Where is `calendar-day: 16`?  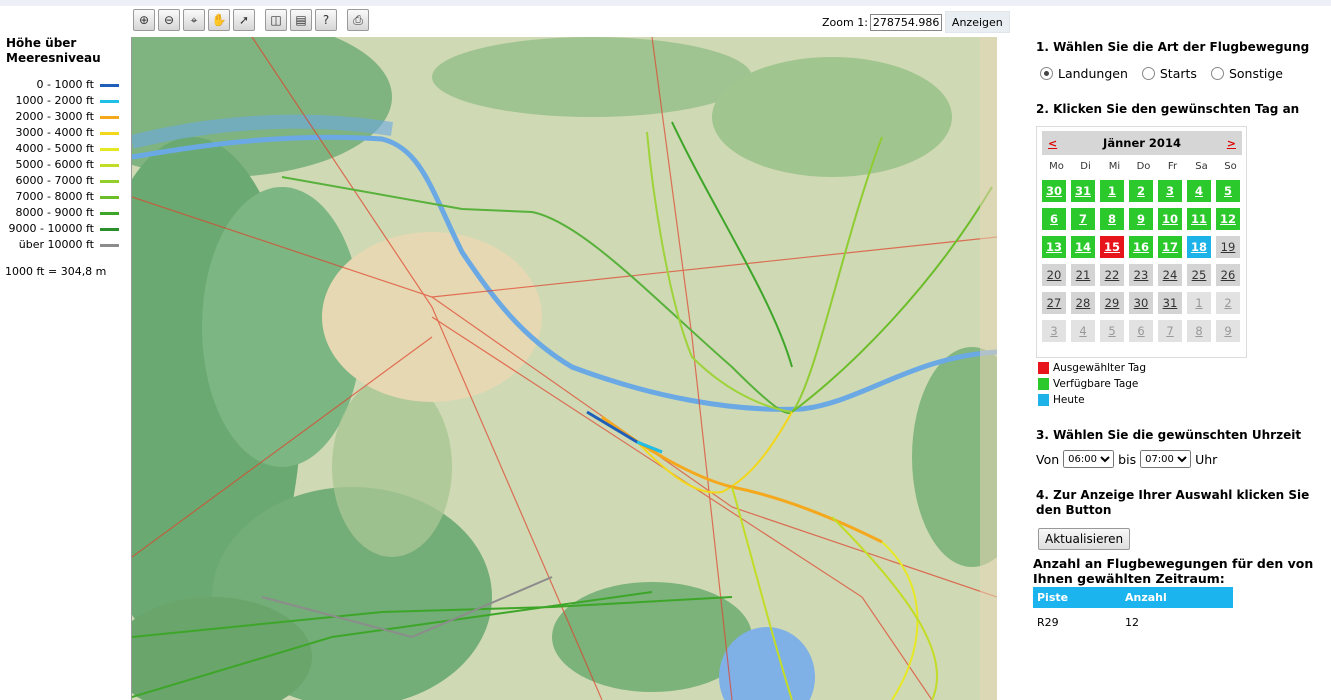
calendar-day: 16 is located at coordinates (1141, 247).